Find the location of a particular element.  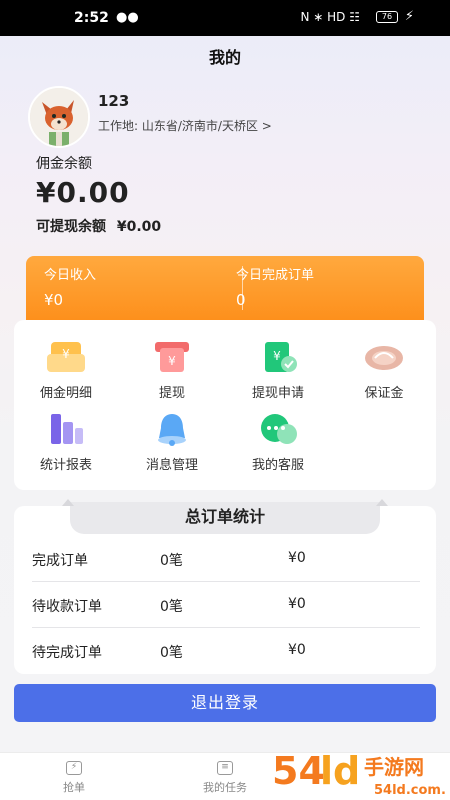

charging-icon: ⚡ is located at coordinates (409, 16).